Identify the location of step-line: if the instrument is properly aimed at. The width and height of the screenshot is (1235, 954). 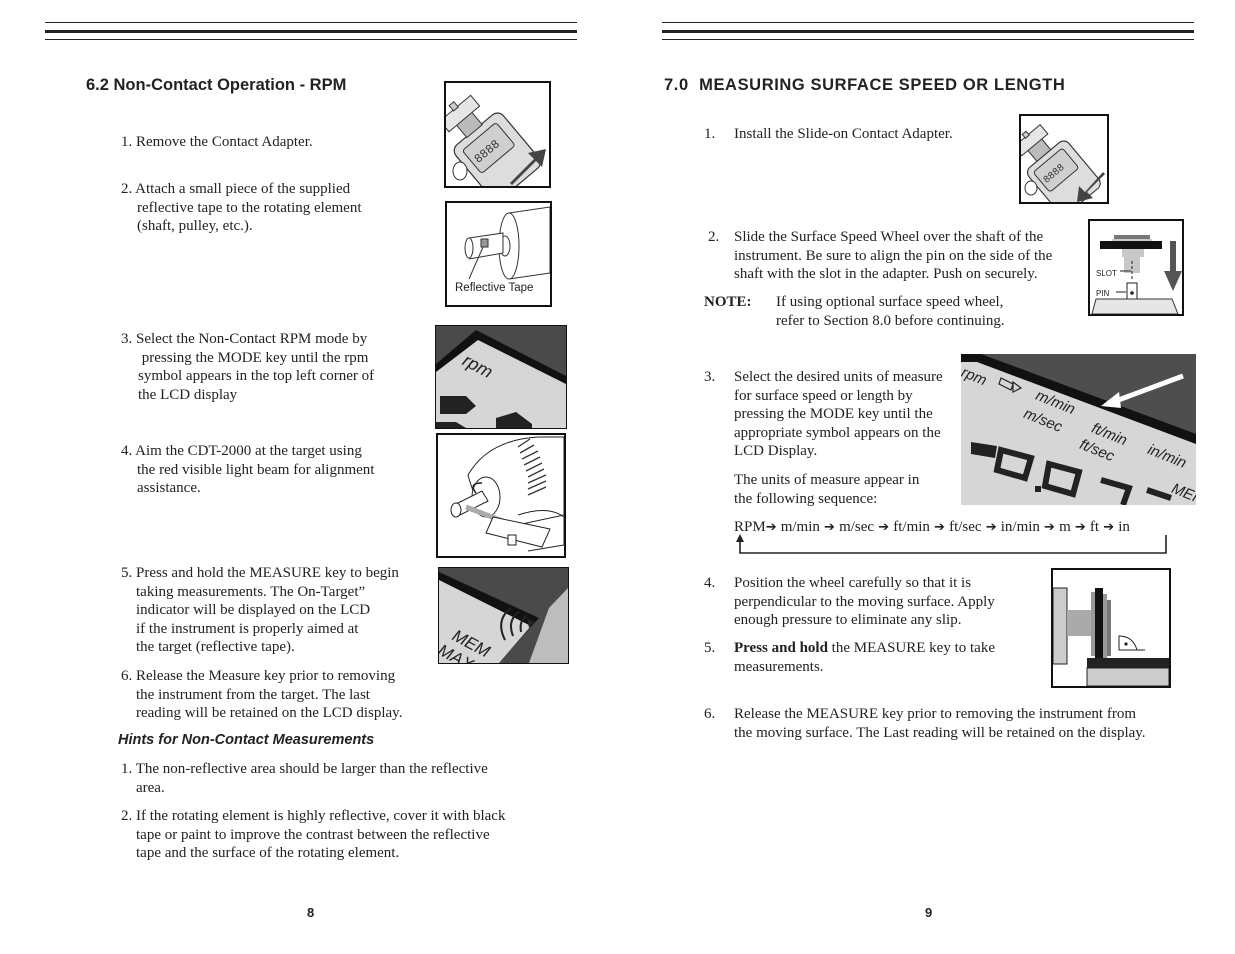
(247, 628).